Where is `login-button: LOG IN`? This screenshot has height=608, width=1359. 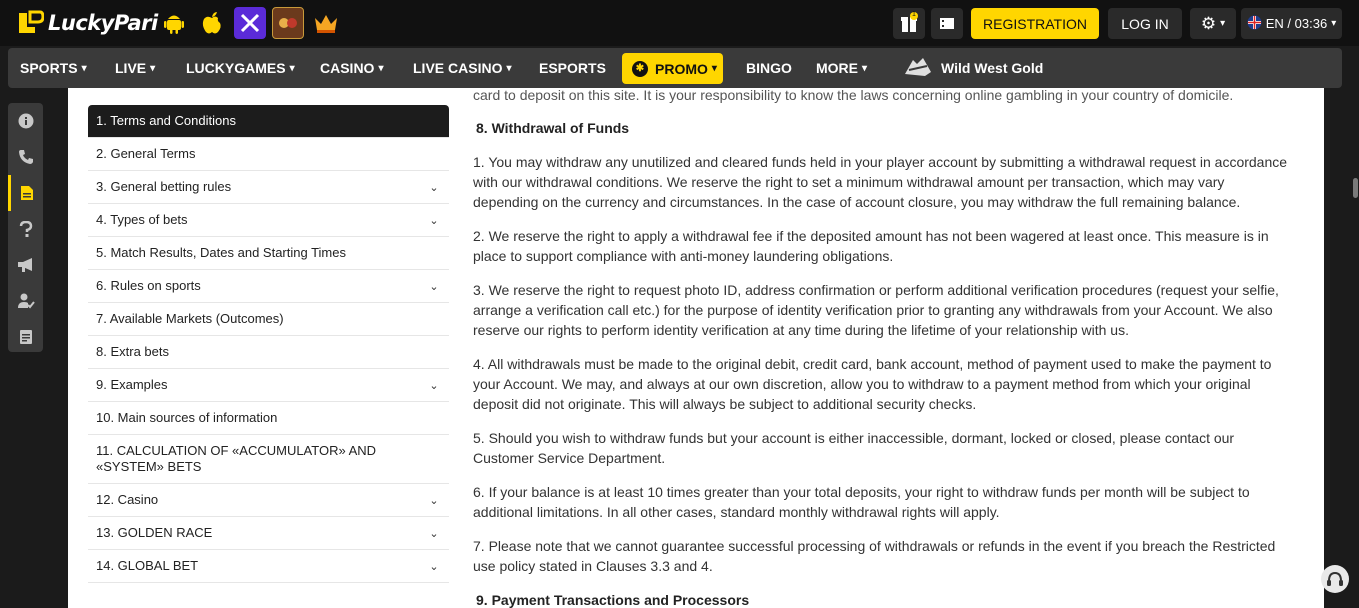
login-button: LOG IN is located at coordinates (1145, 23).